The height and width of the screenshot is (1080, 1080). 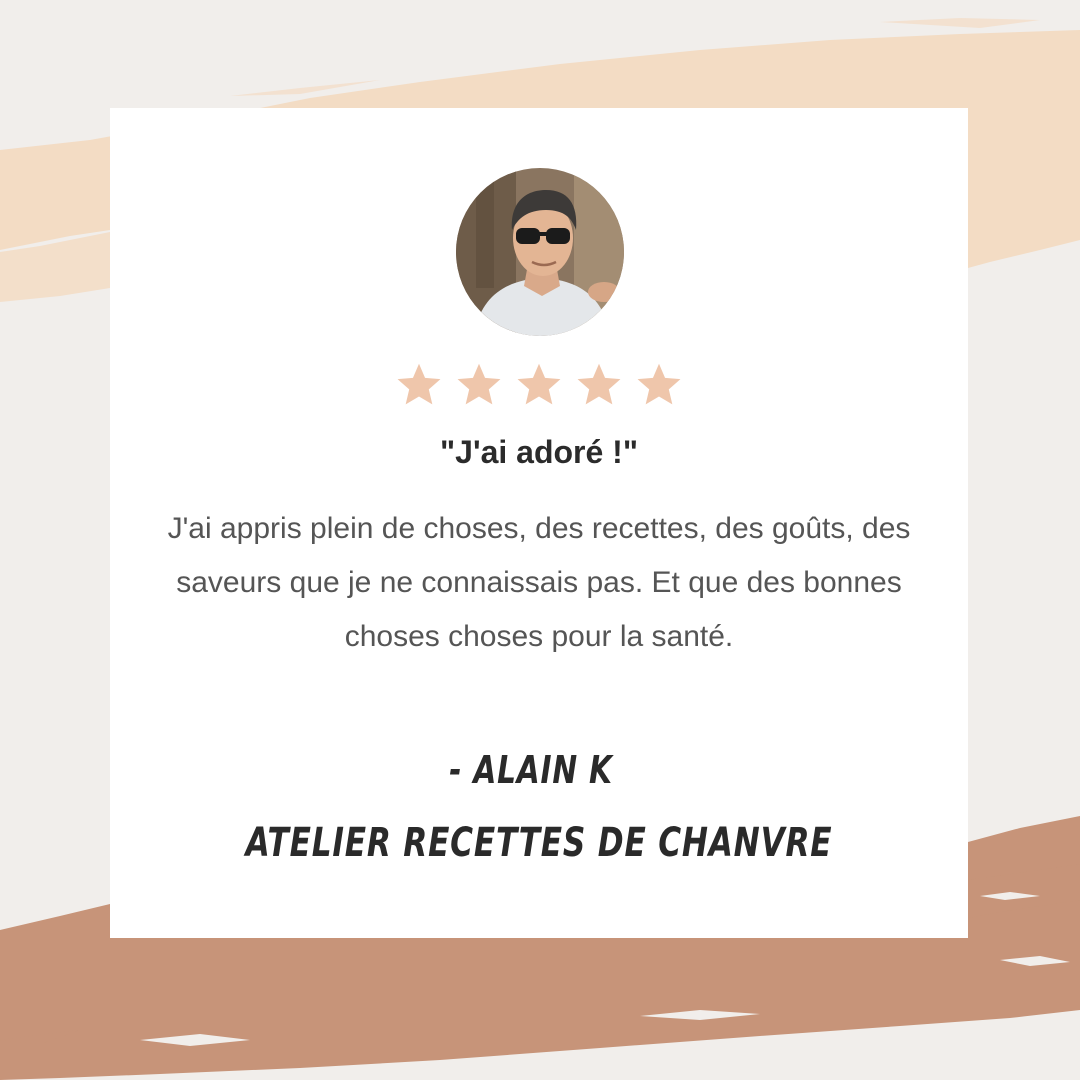 What do you see at coordinates (538, 452) in the screenshot?
I see `testimonial-headline: "J'ai adoré !"` at bounding box center [538, 452].